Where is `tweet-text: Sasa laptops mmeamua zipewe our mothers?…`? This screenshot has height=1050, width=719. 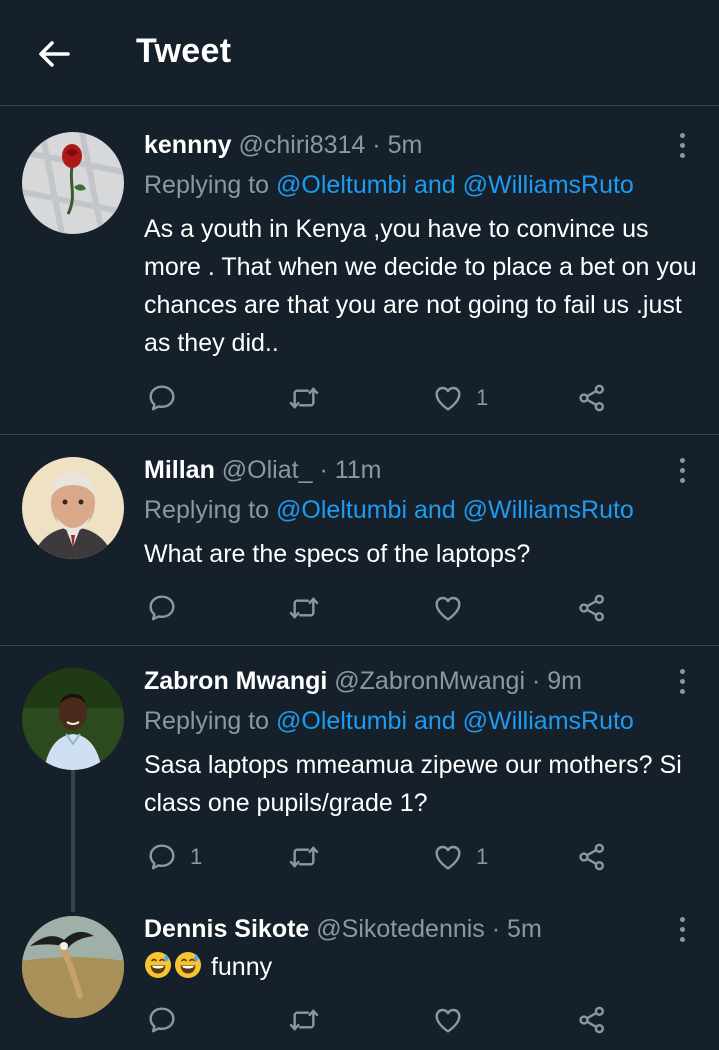 tweet-text: Sasa laptops mmeamua zipewe our mothers?… is located at coordinates (413, 784).